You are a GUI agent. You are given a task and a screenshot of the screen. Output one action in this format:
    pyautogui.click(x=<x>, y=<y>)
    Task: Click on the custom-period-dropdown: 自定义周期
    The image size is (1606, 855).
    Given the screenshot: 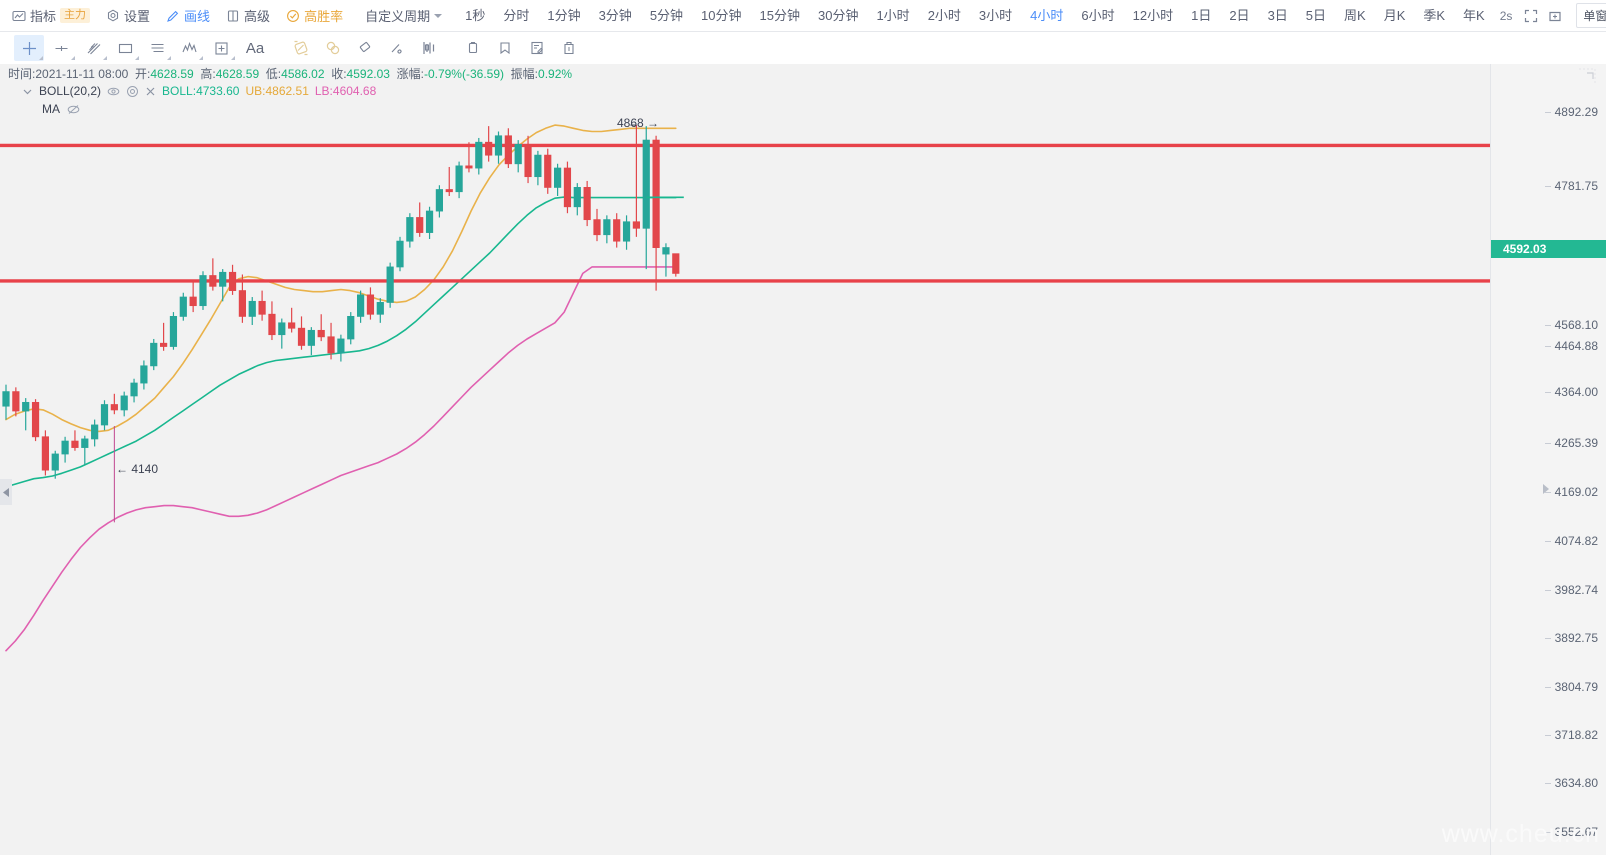 What is the action you would take?
    pyautogui.click(x=403, y=15)
    